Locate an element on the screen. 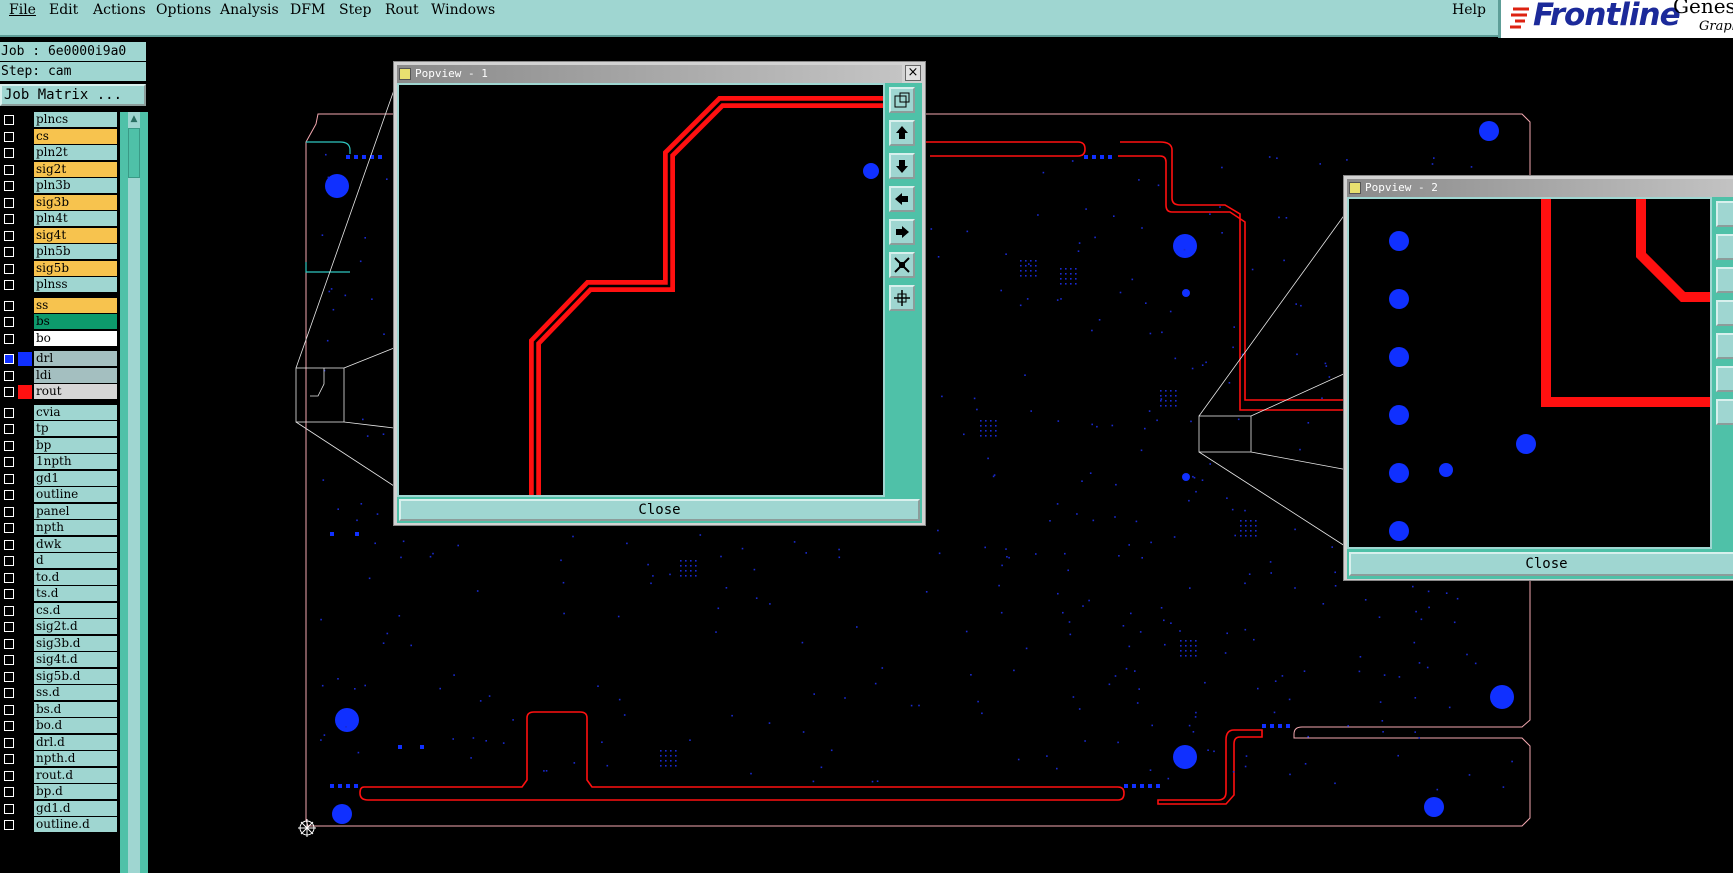  layer-name: sig5b.d is located at coordinates (75, 676).